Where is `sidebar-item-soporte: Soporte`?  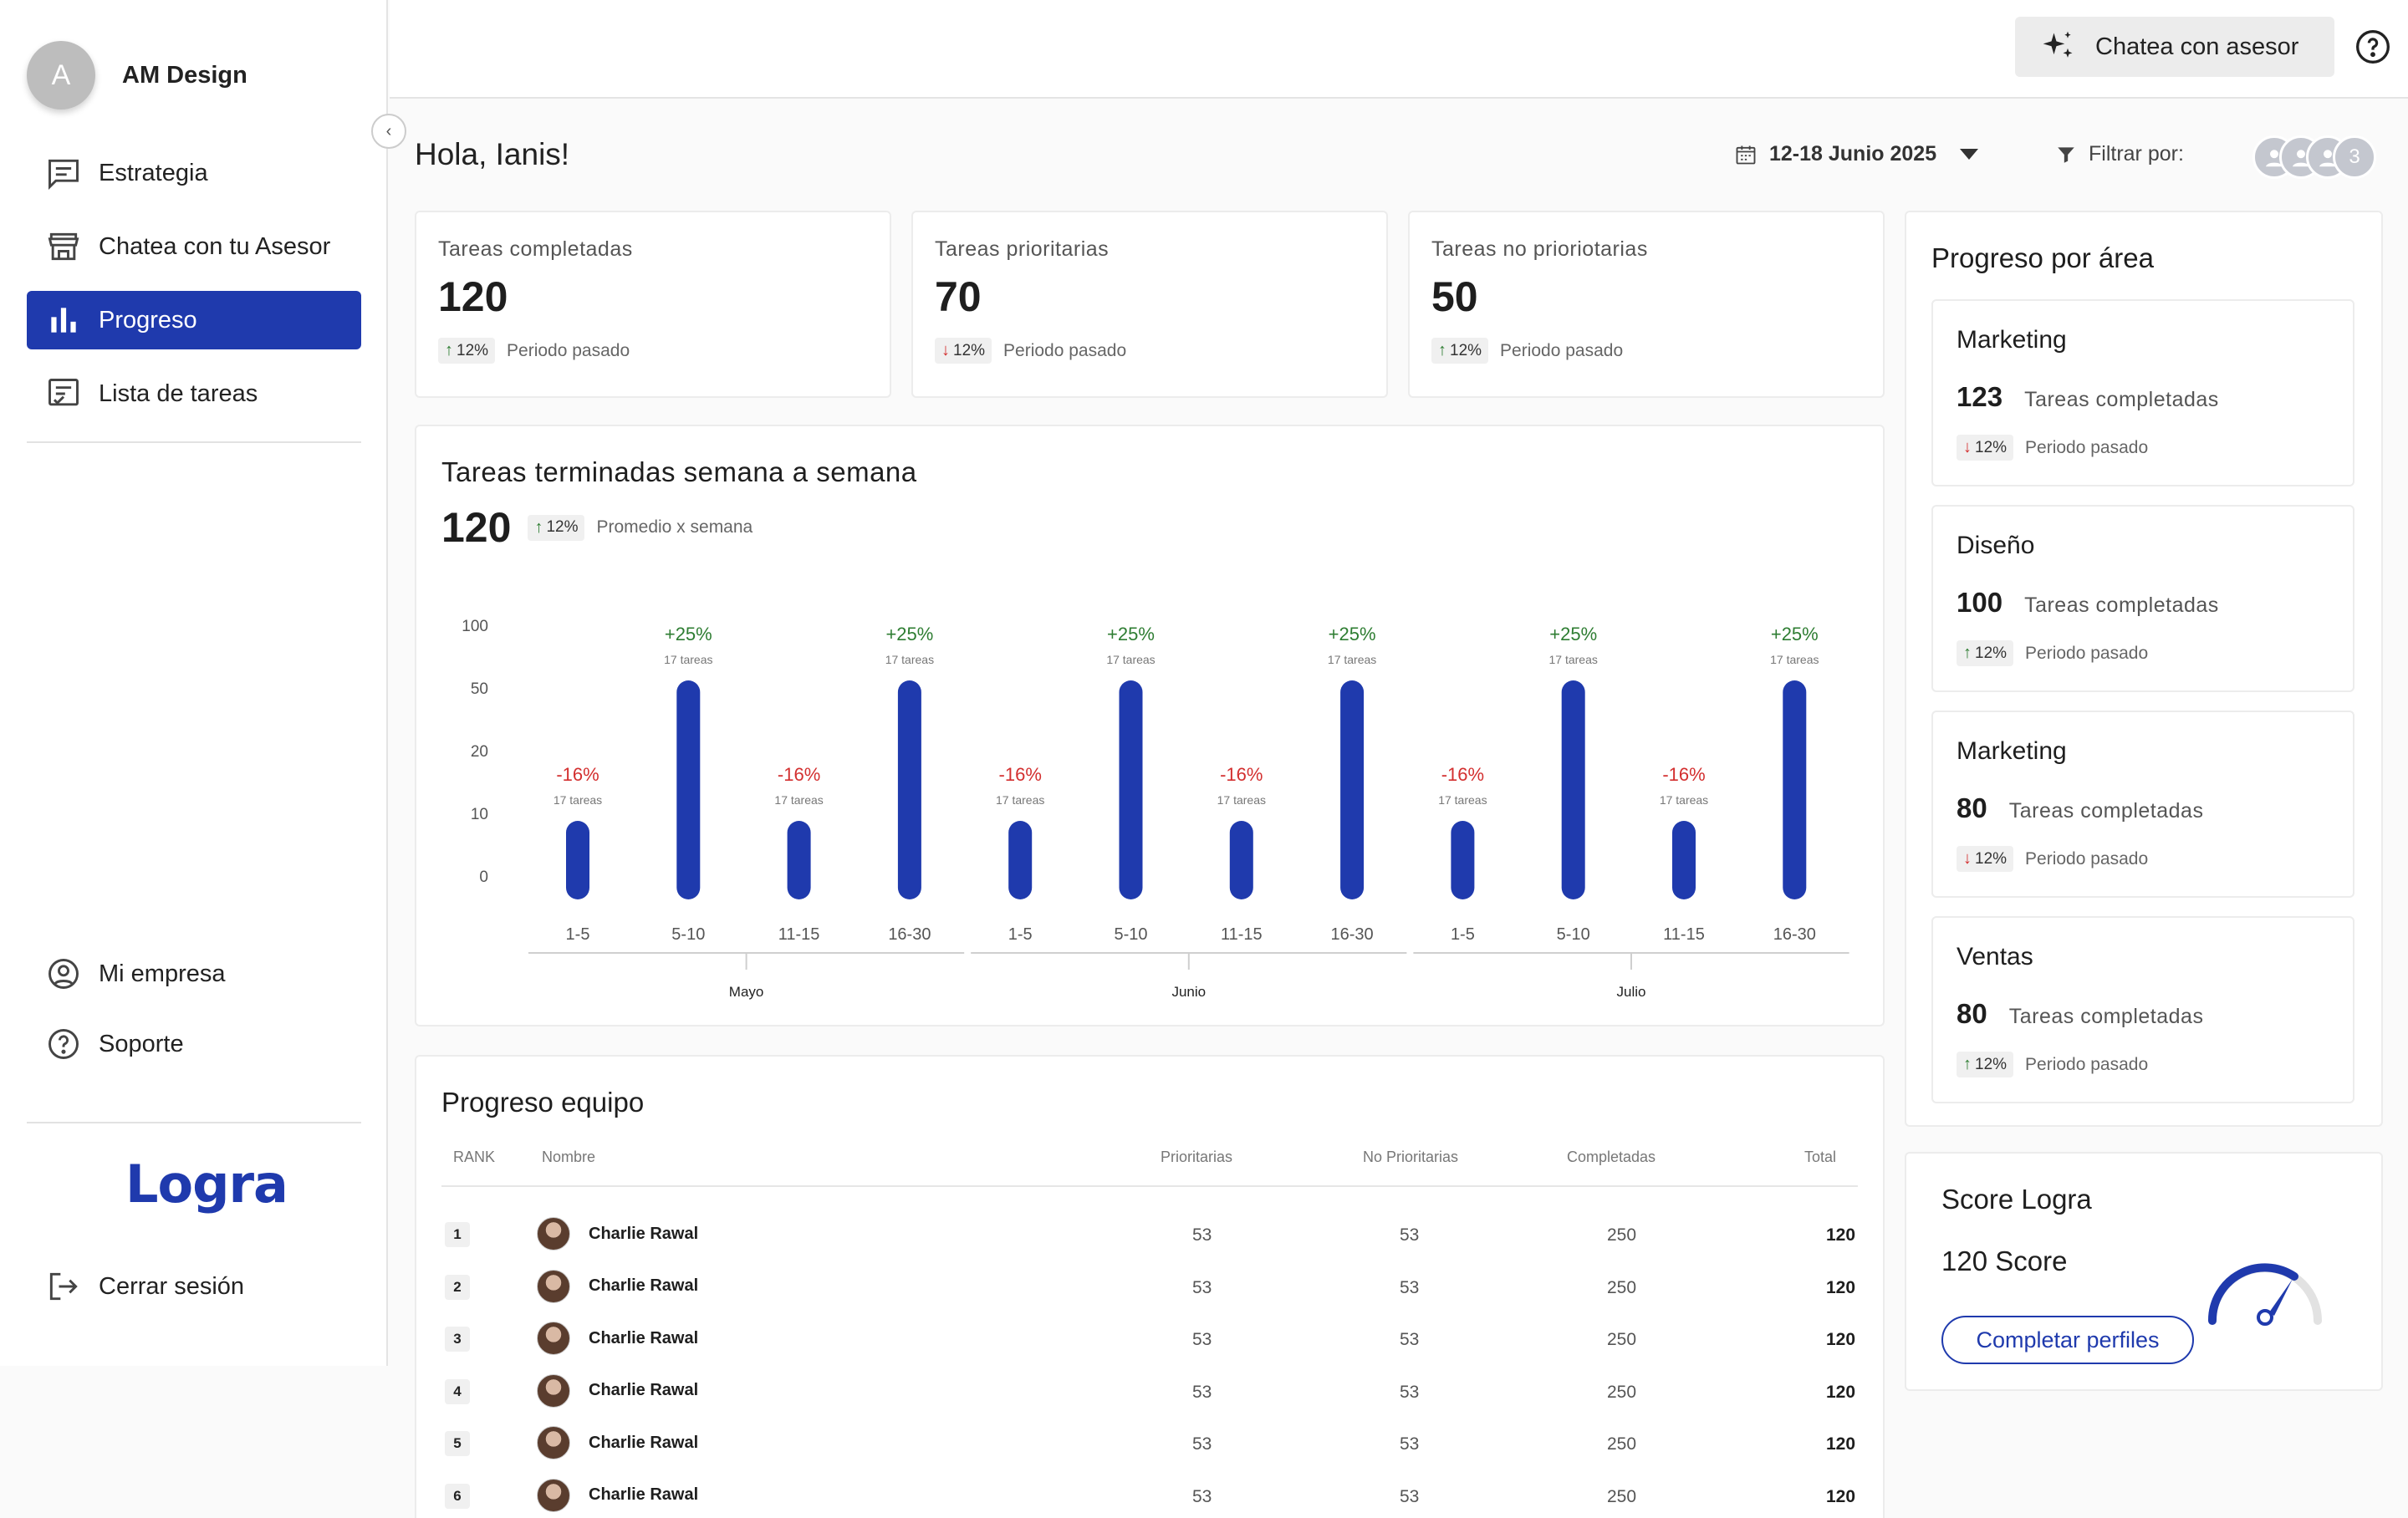
sidebar-item-soporte: Soporte is located at coordinates (194, 1044).